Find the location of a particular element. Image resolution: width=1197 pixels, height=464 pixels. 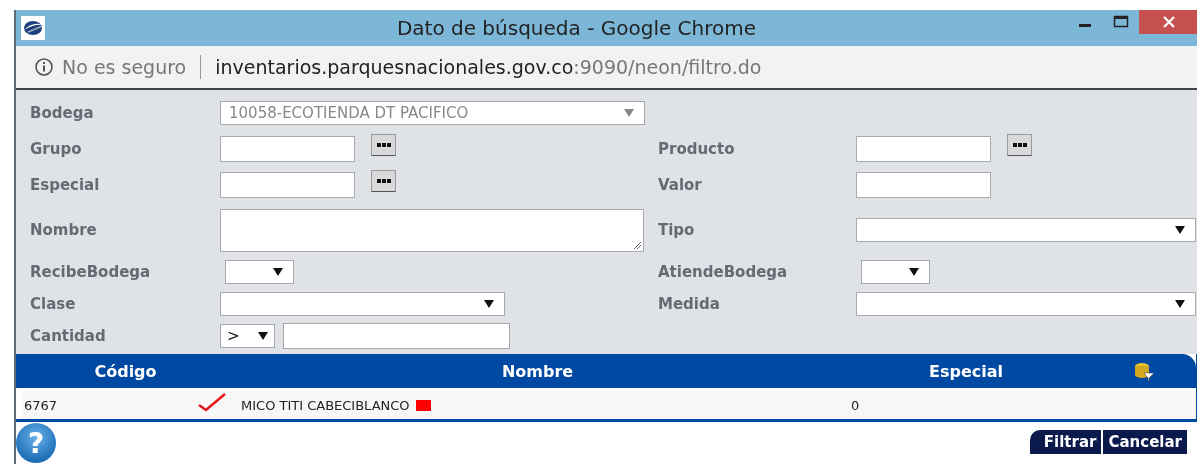

resize-handle-icon is located at coordinates (637, 244).